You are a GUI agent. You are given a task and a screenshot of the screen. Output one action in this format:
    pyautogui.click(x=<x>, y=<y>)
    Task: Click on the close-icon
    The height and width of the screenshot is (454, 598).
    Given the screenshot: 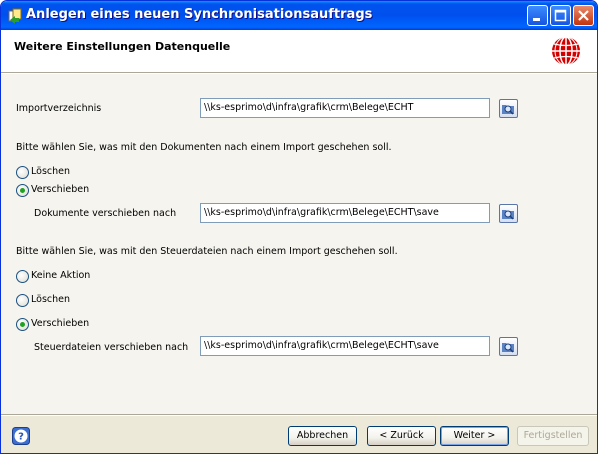 What is the action you would take?
    pyautogui.click(x=583, y=15)
    